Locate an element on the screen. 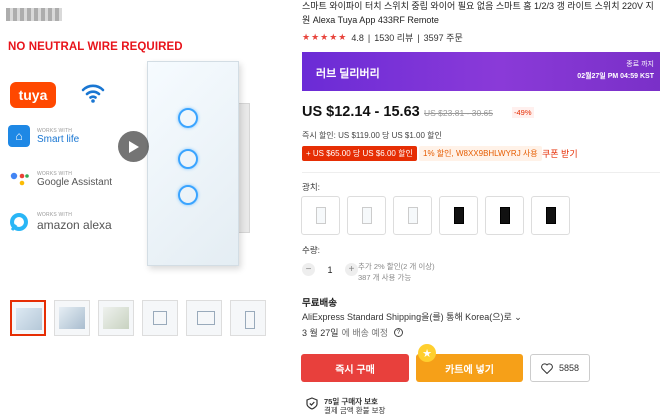  order-count: 3597 주문 is located at coordinates (443, 38).